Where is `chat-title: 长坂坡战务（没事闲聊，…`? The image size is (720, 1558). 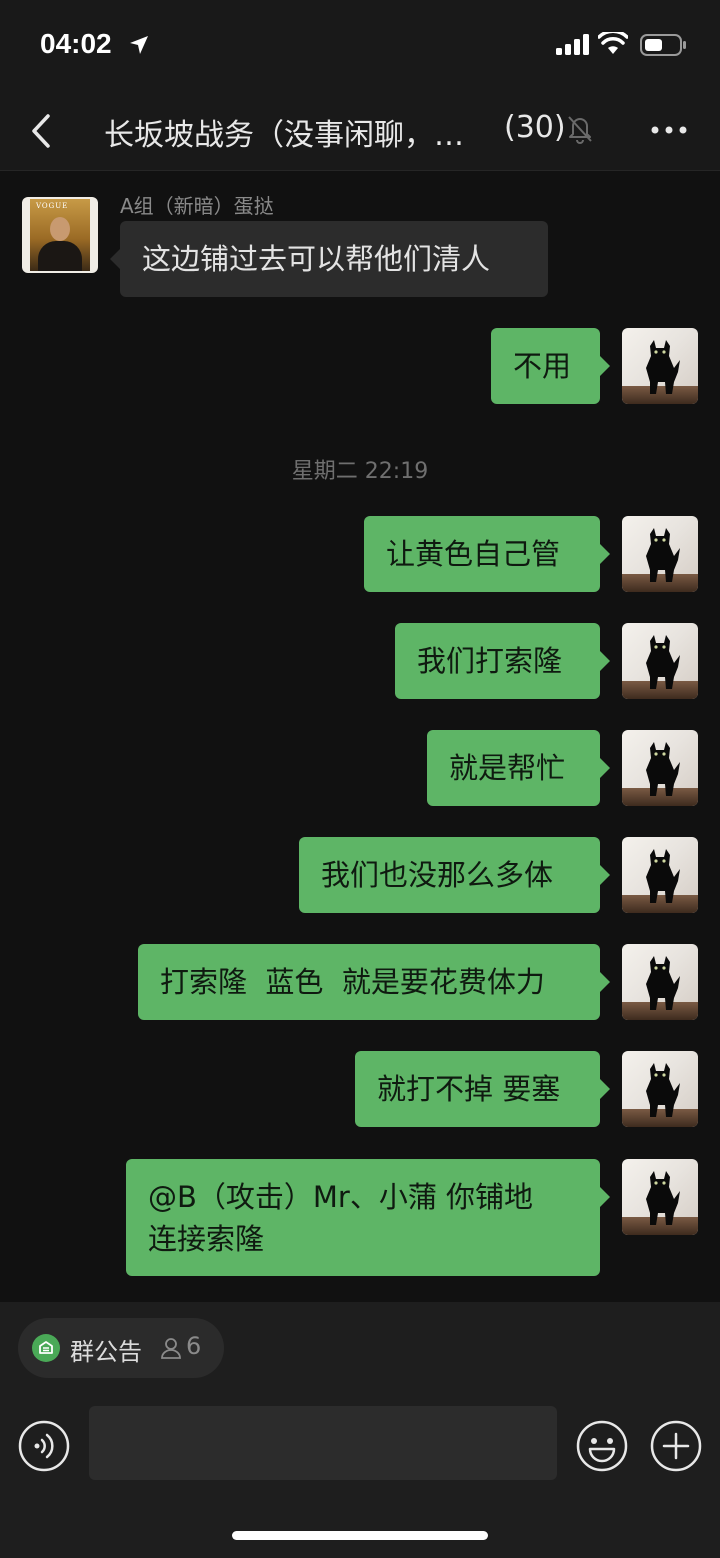 chat-title: 长坂坡战务（没事闲聊，… is located at coordinates (284, 135).